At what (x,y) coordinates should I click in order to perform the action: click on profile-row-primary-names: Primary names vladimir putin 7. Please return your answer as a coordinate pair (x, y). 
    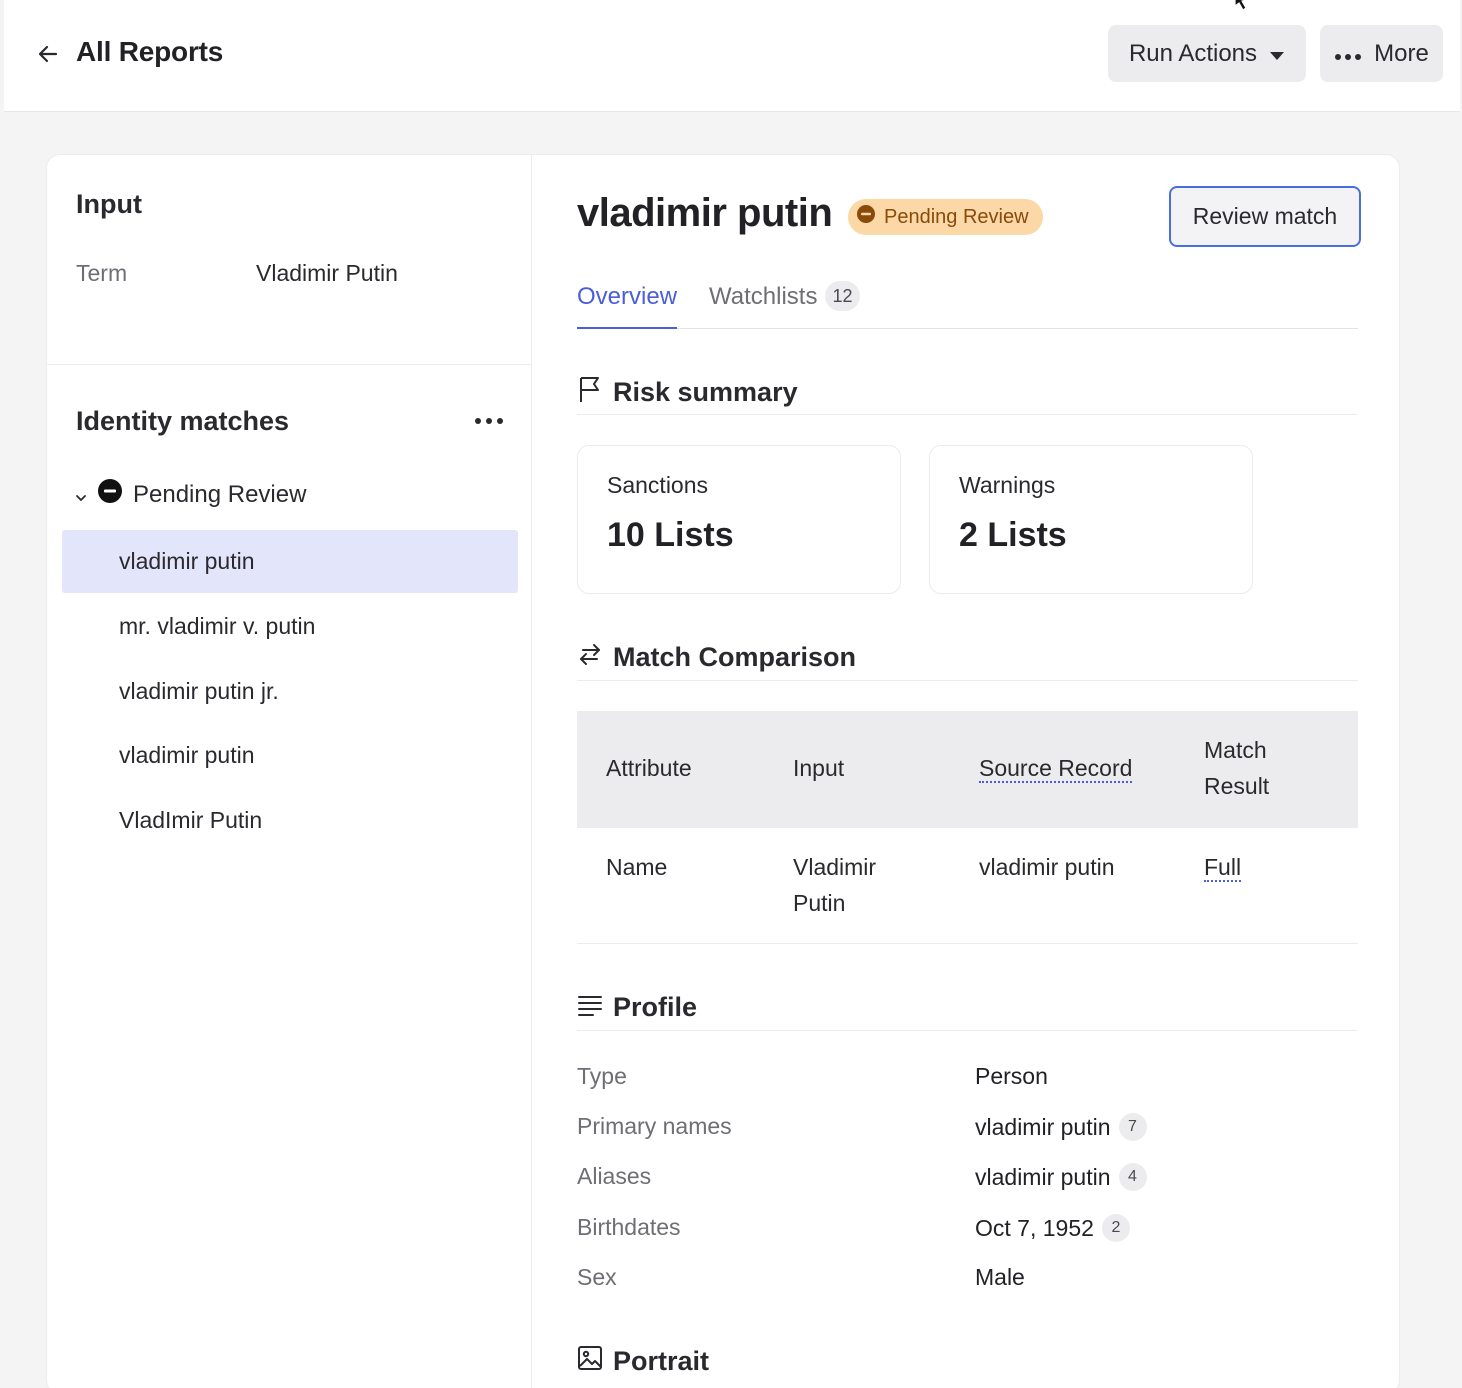
    Looking at the image, I should click on (967, 1133).